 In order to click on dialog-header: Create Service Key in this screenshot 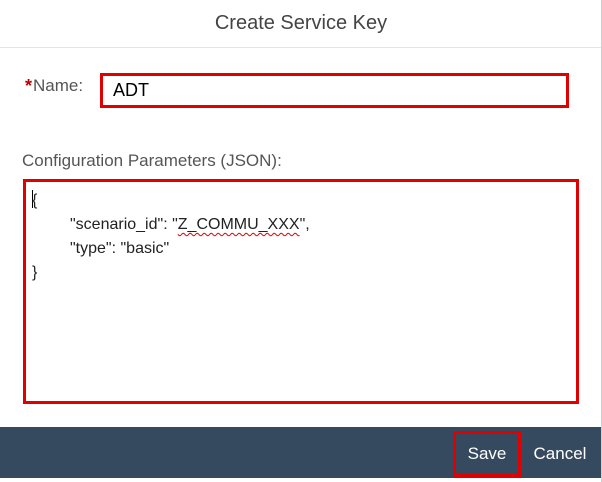, I will do `click(301, 24)`.